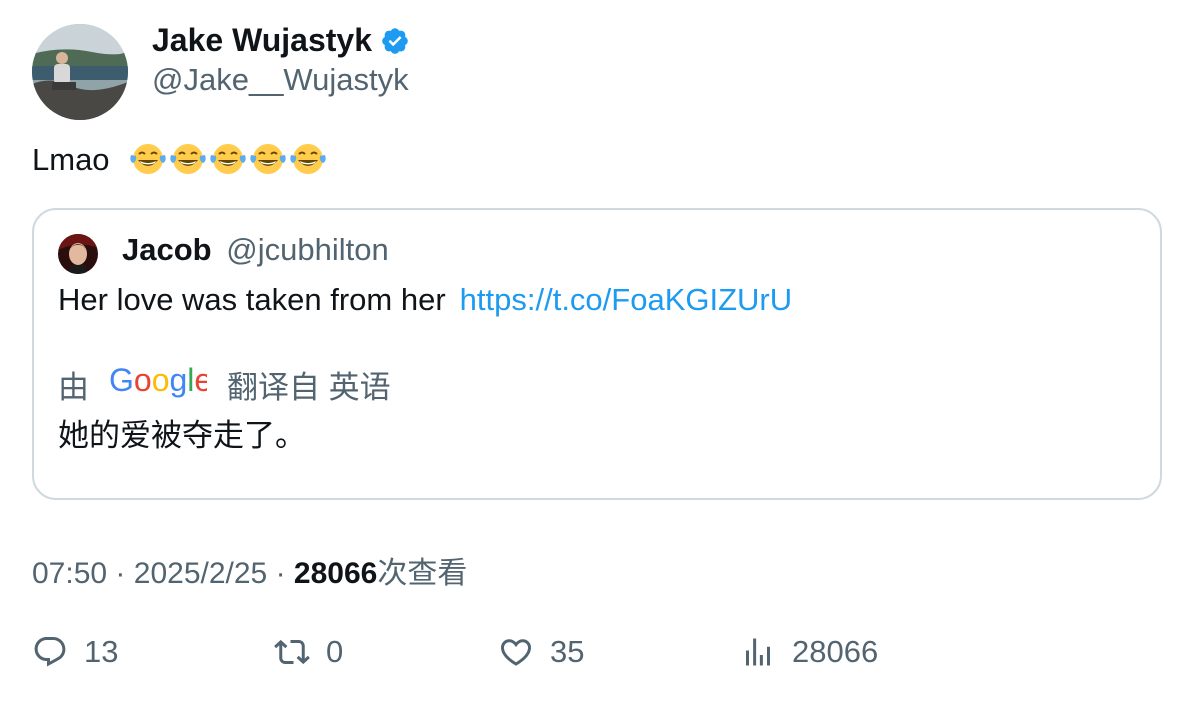 The image size is (1196, 702). Describe the element at coordinates (200, 573) in the screenshot. I see `tweet-date: 2025/2/25` at that location.